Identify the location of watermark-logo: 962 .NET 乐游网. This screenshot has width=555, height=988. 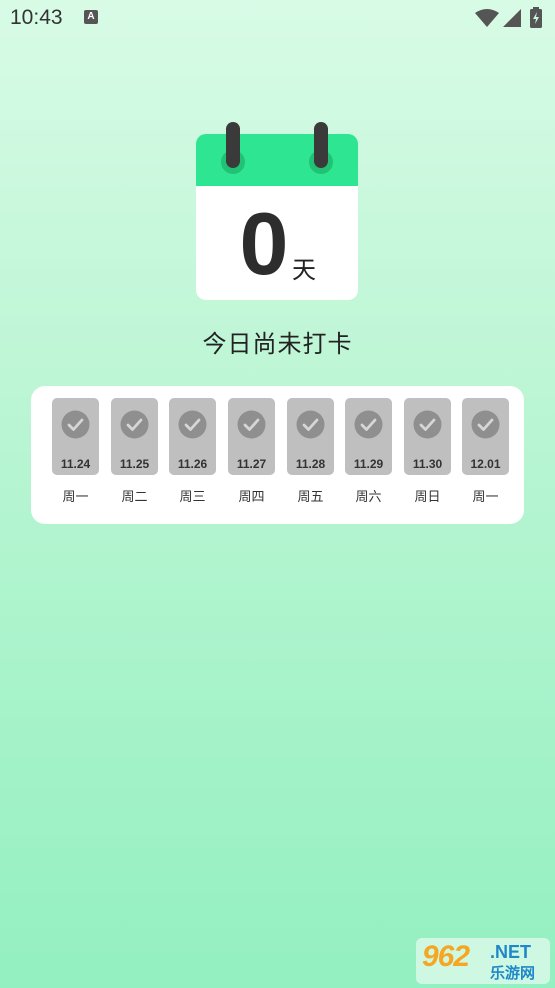
(483, 961).